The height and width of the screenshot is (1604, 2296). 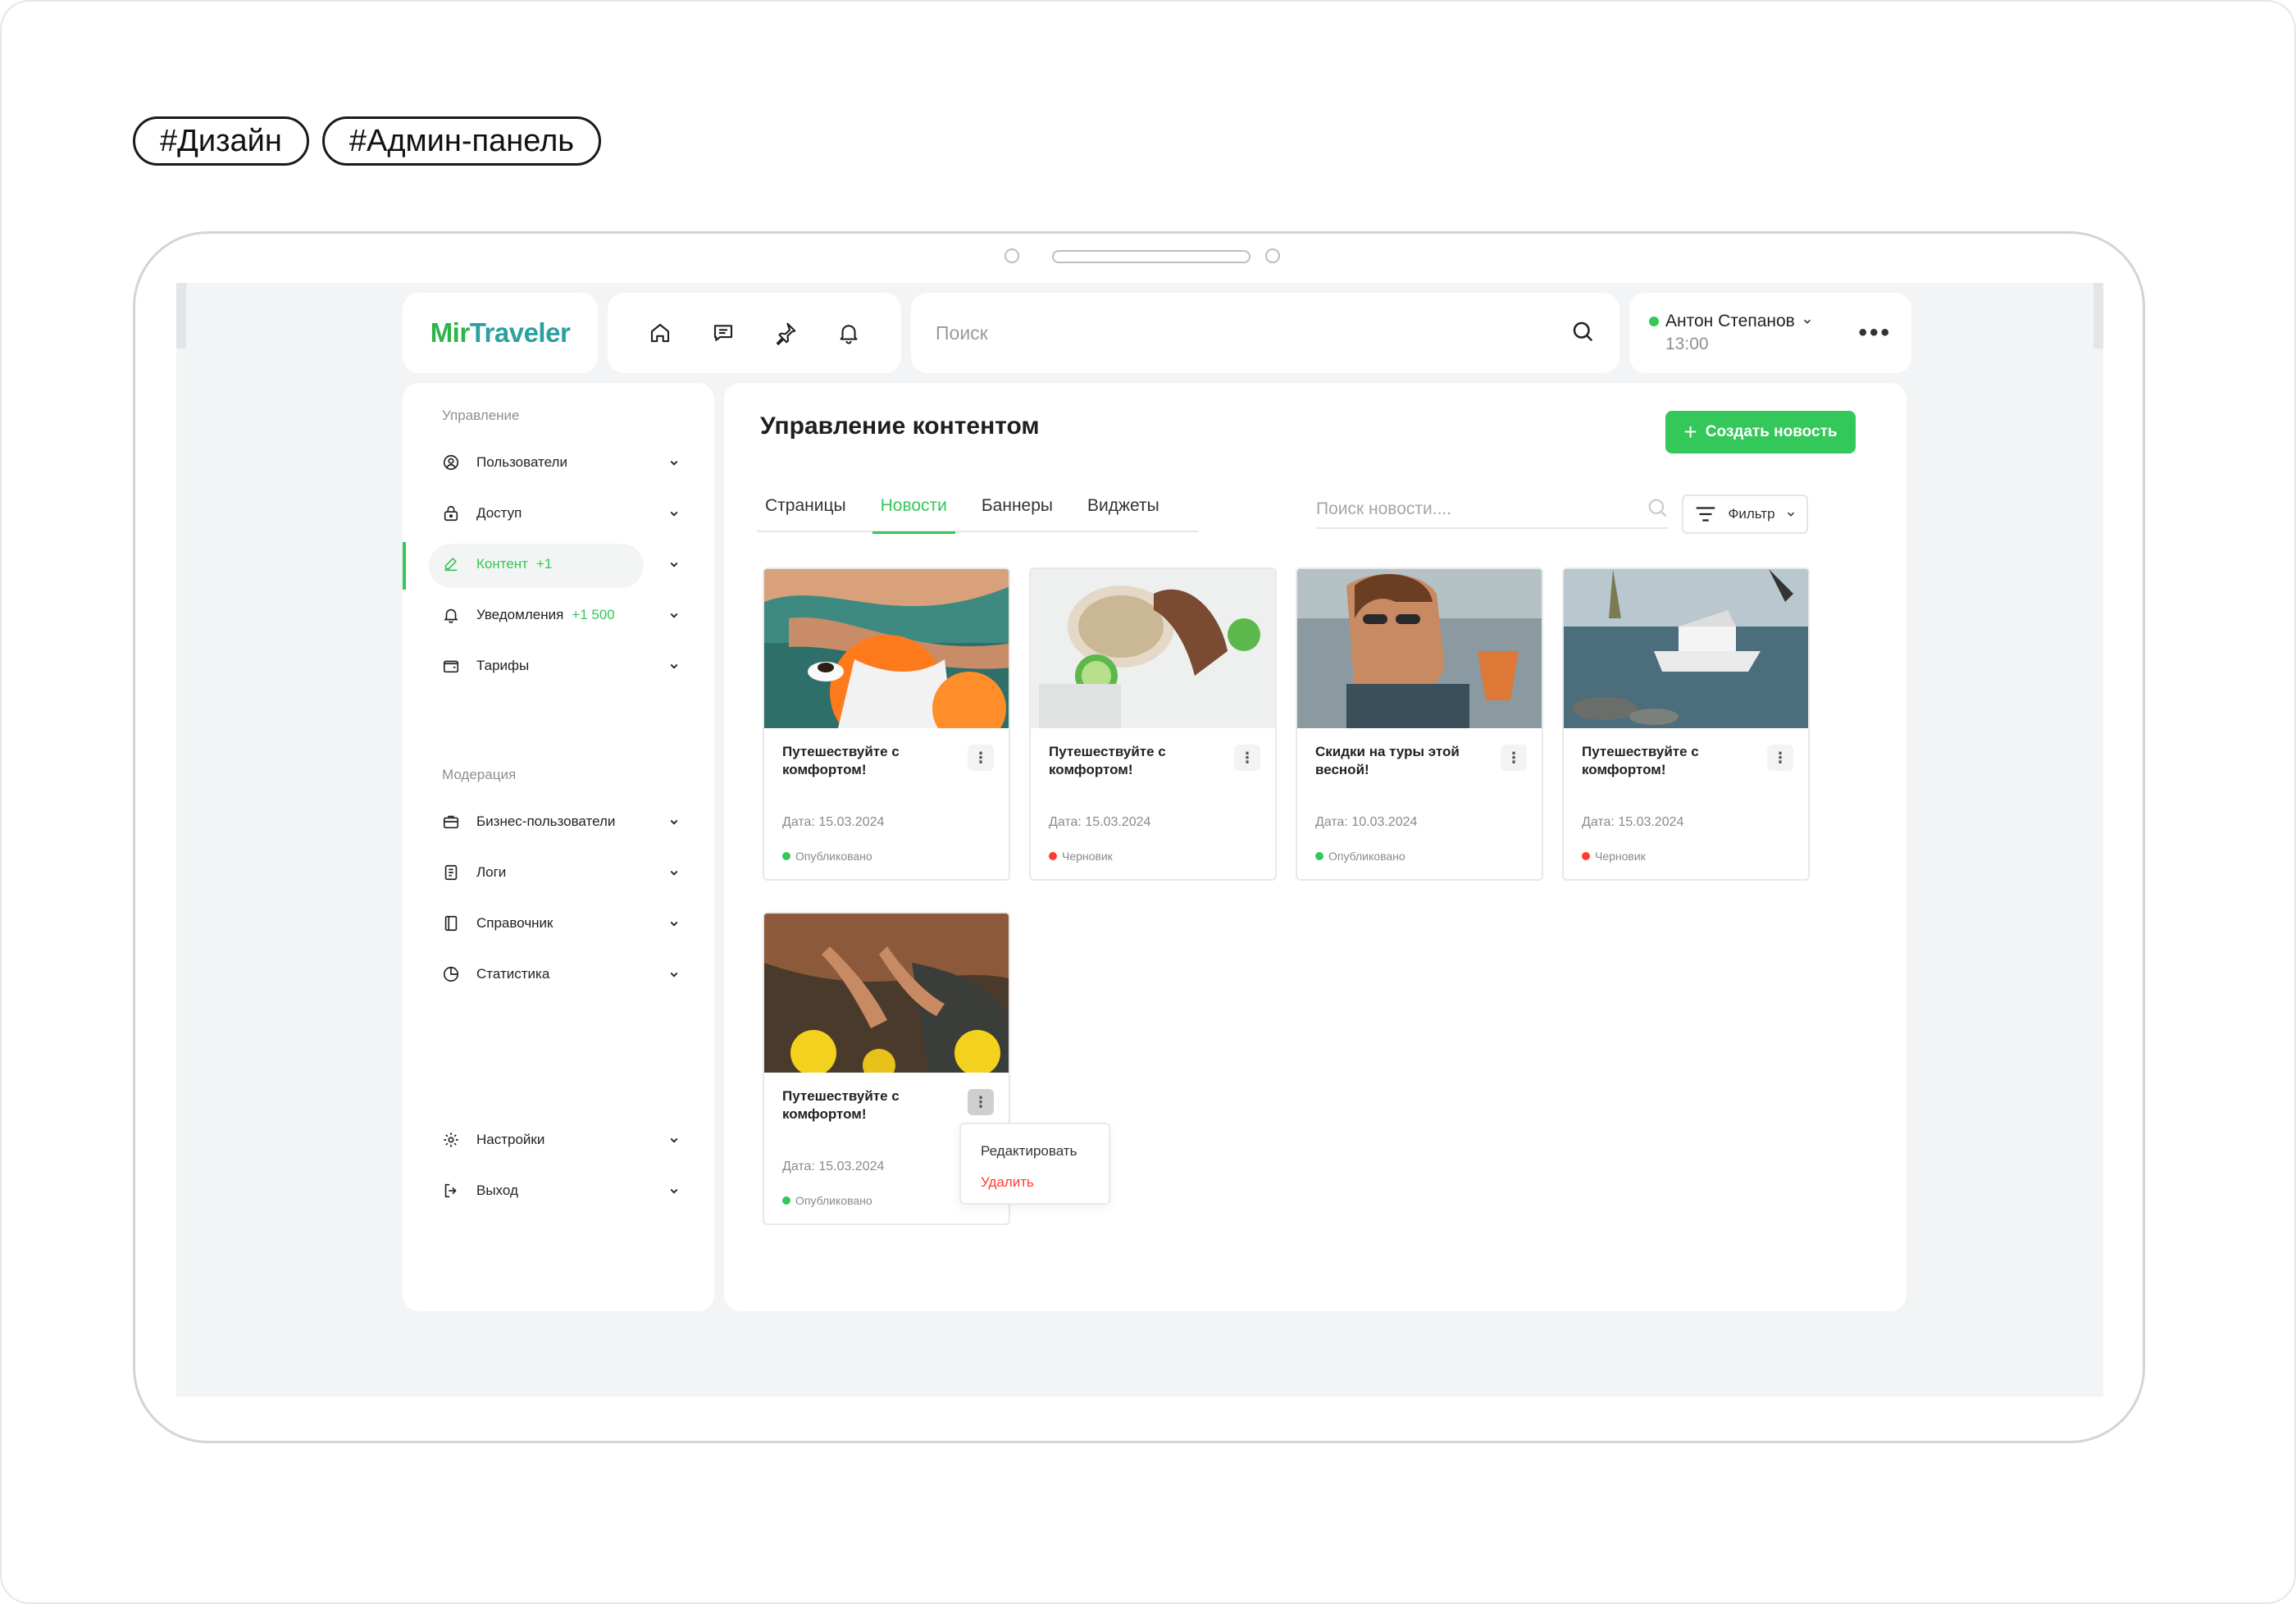 I want to click on sidebar-item-label: Бизнес-пользователи, so click(x=546, y=821).